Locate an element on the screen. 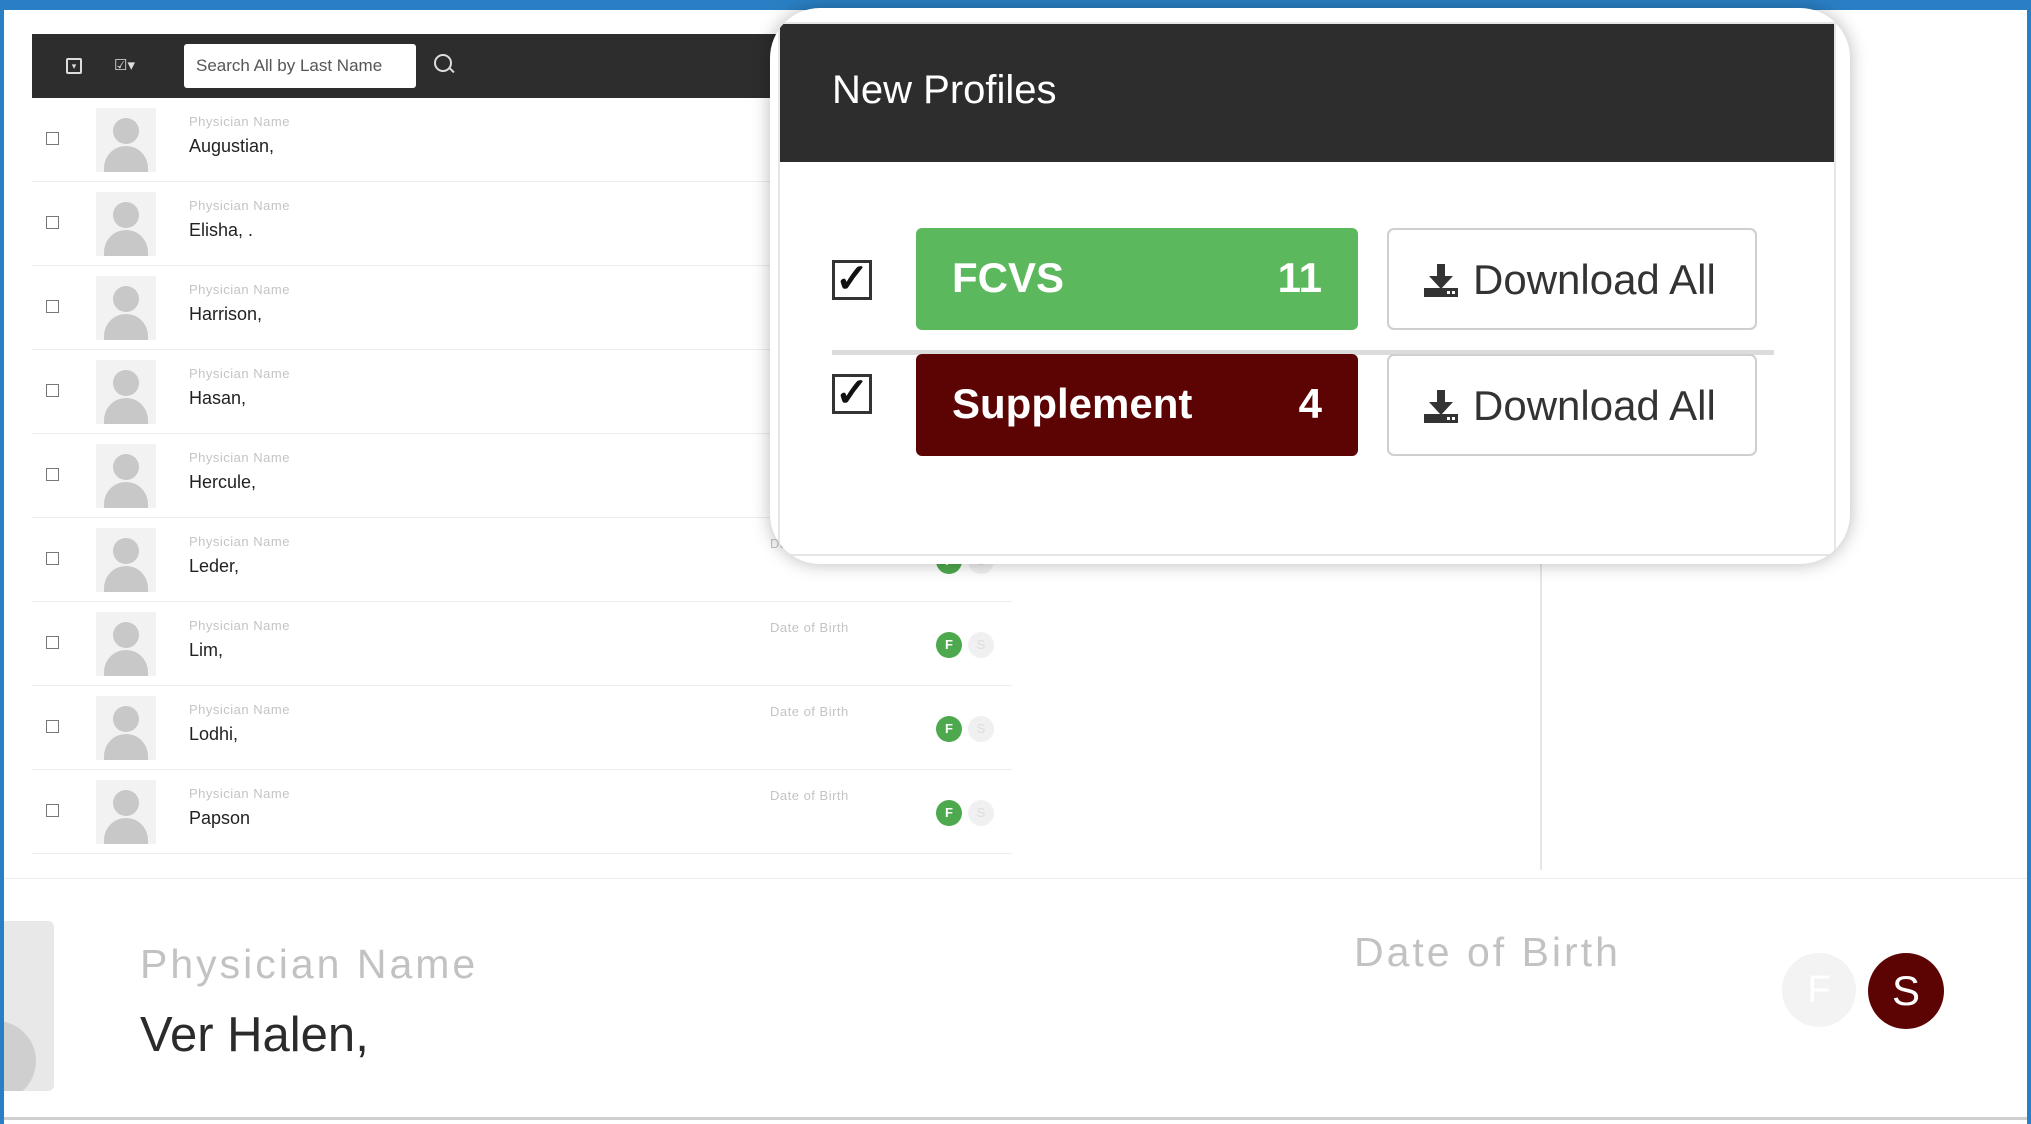 The width and height of the screenshot is (2031, 1124). physician-name: Leder, is located at coordinates (214, 566).